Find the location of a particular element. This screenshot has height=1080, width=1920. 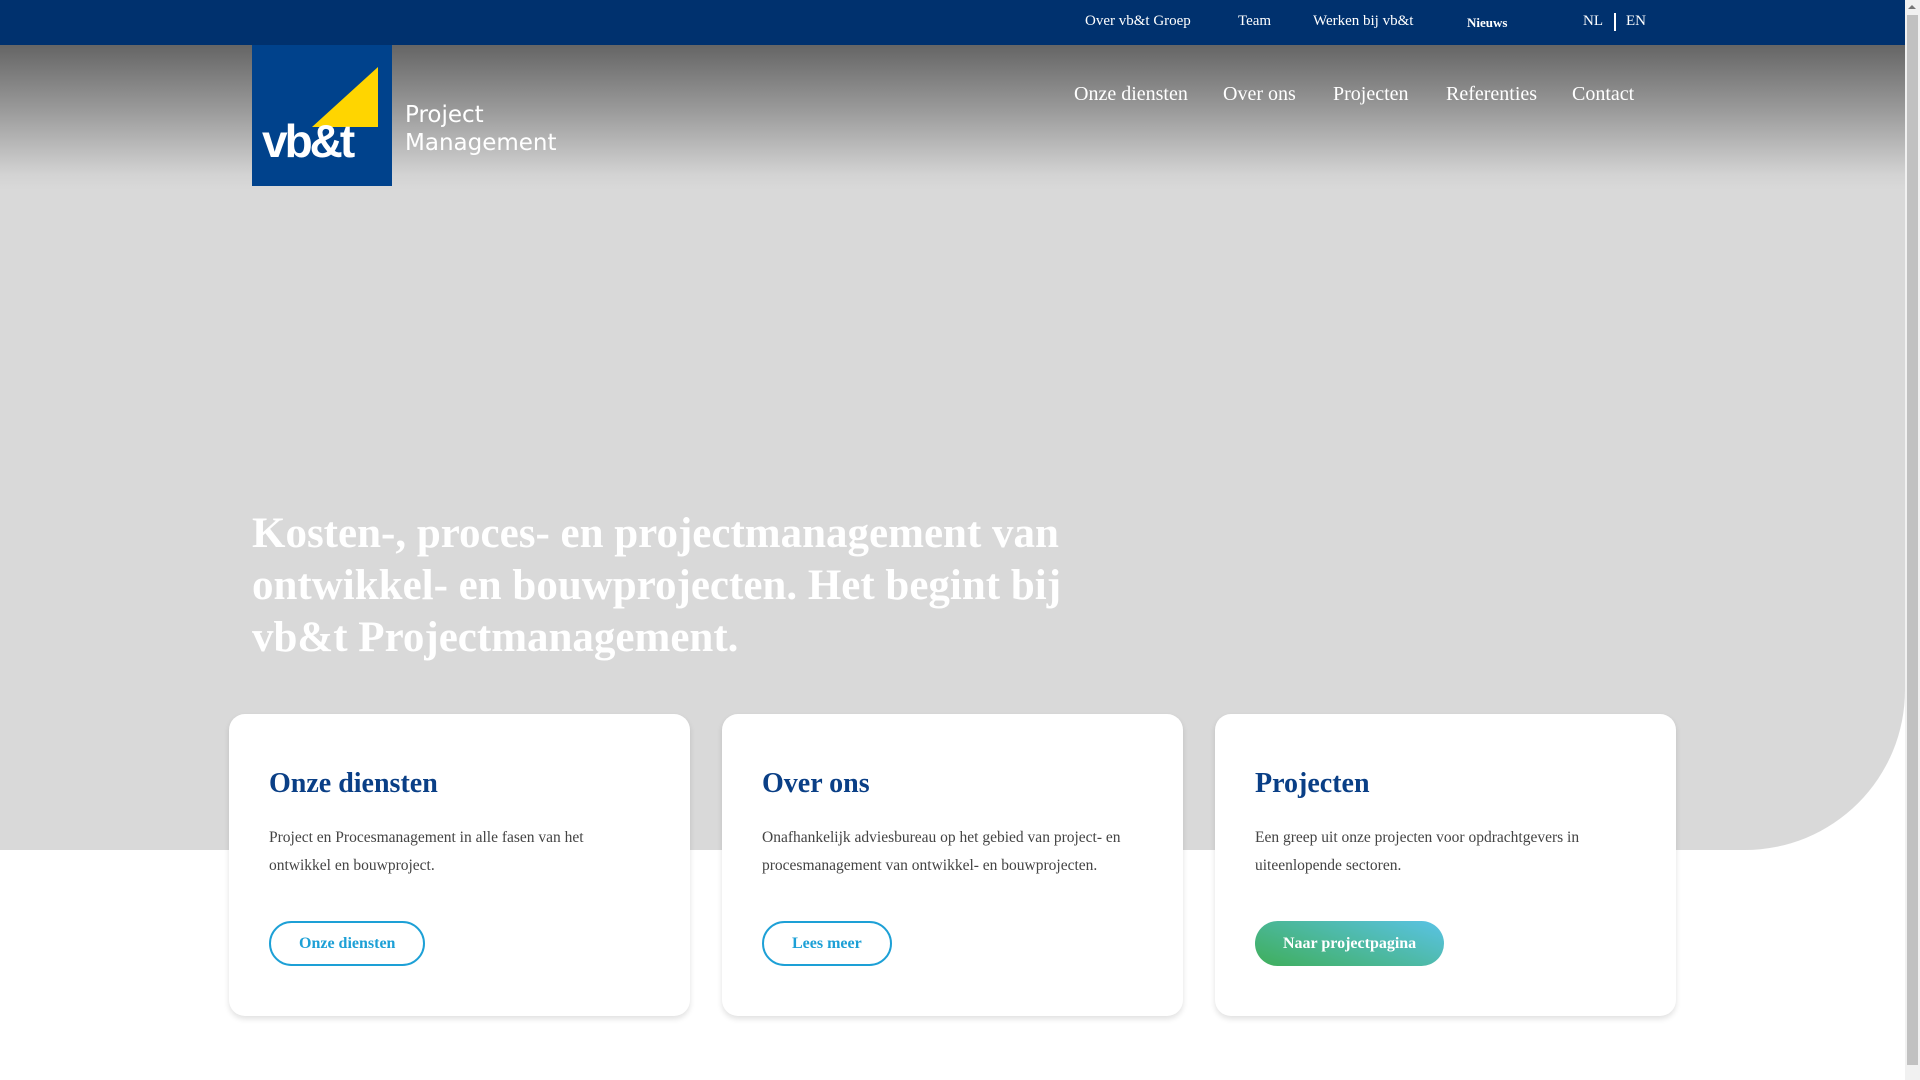

lang-divider is located at coordinates (1615, 22).